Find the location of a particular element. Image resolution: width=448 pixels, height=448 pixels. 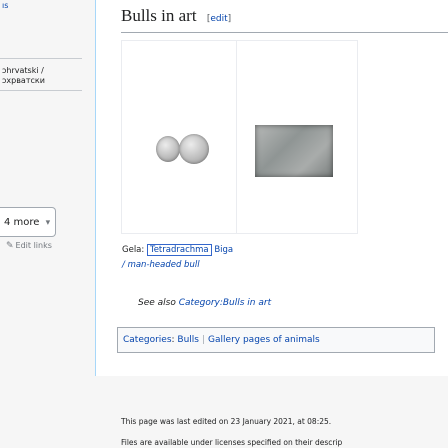

section-edit-link: edit is located at coordinates (218, 19).